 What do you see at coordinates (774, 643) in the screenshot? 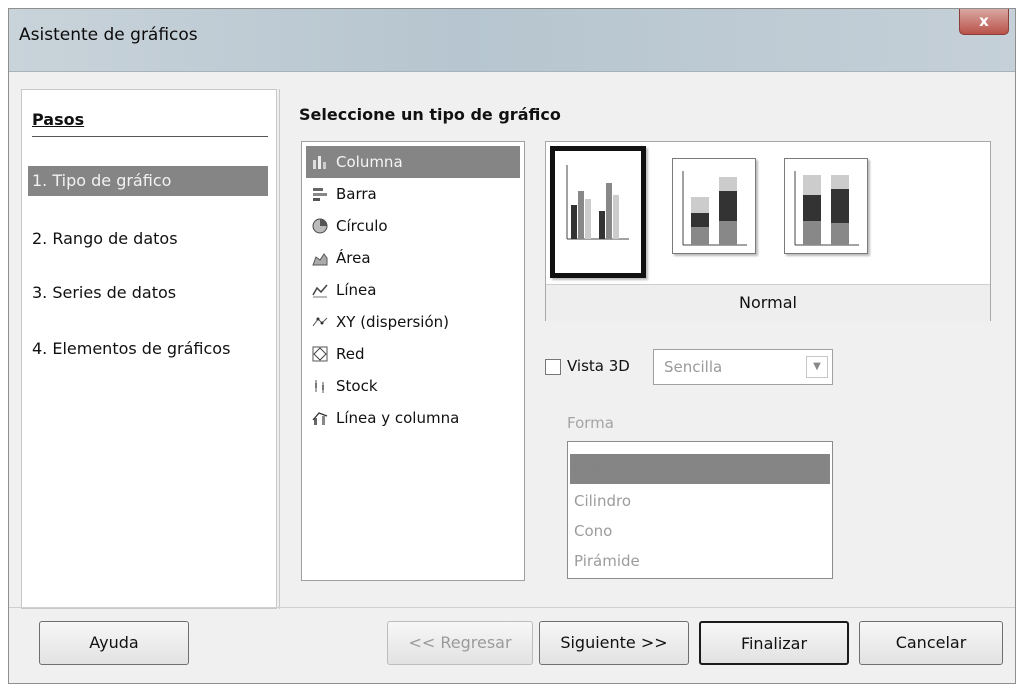
I see `finish-button: Finalizar` at bounding box center [774, 643].